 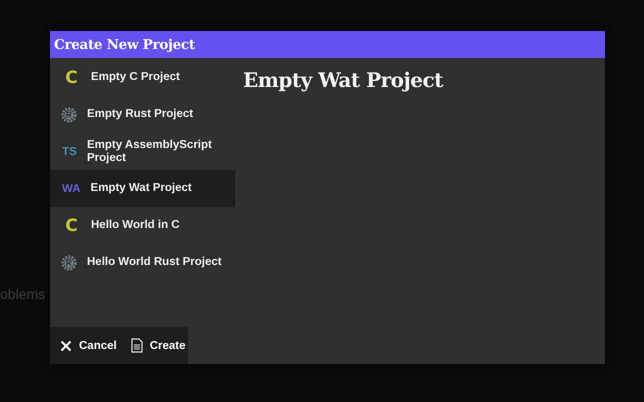 What do you see at coordinates (155, 345) in the screenshot?
I see `create-button: Create` at bounding box center [155, 345].